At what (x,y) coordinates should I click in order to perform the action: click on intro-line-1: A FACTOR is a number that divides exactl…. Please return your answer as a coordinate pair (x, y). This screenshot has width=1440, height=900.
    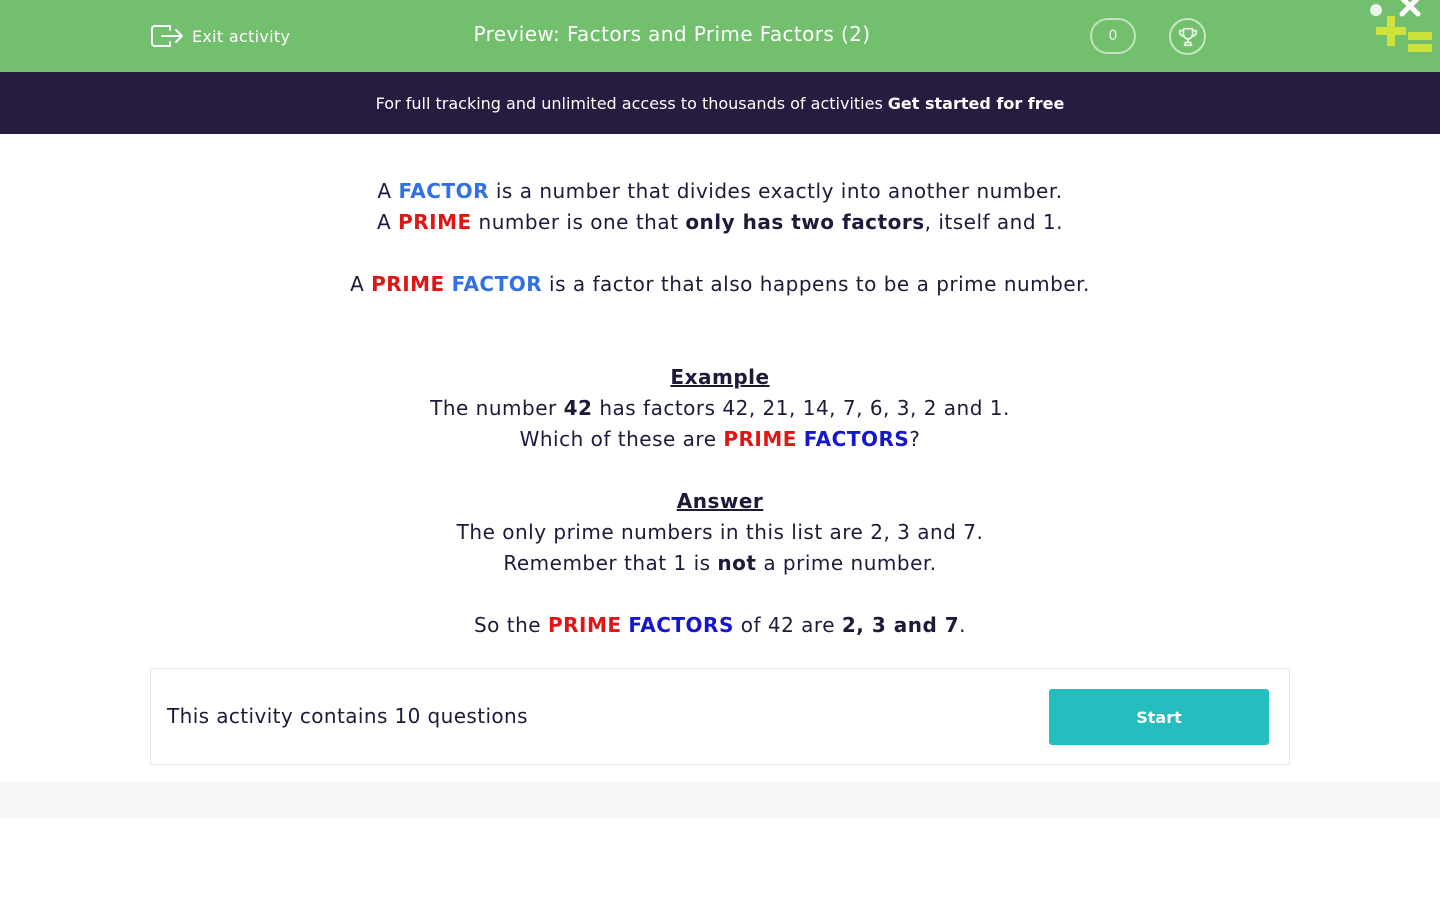
    Looking at the image, I should click on (720, 191).